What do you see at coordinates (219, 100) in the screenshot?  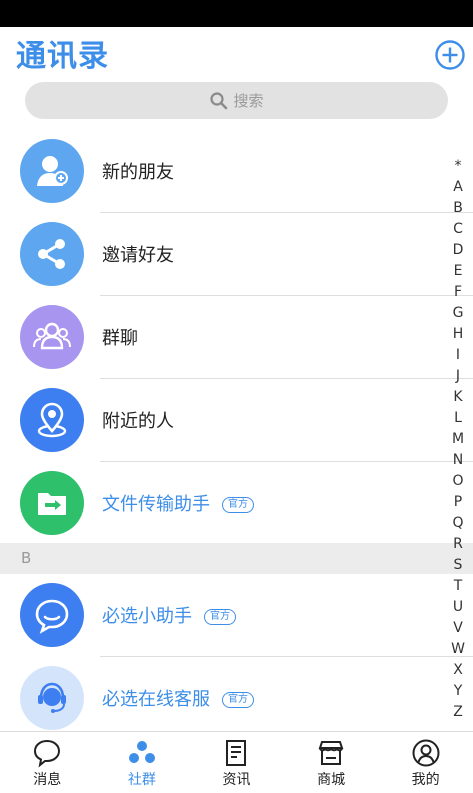 I see `search-icon` at bounding box center [219, 100].